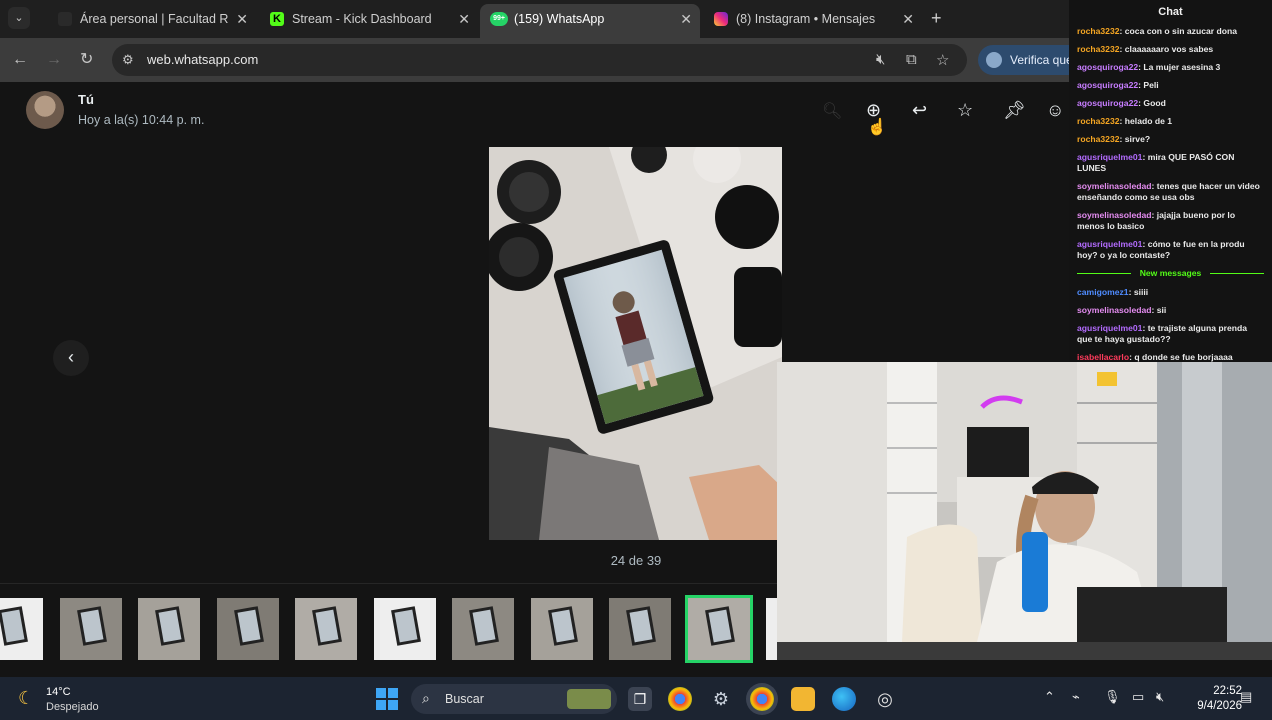  What do you see at coordinates (635, 343) in the screenshot?
I see `media-photo` at bounding box center [635, 343].